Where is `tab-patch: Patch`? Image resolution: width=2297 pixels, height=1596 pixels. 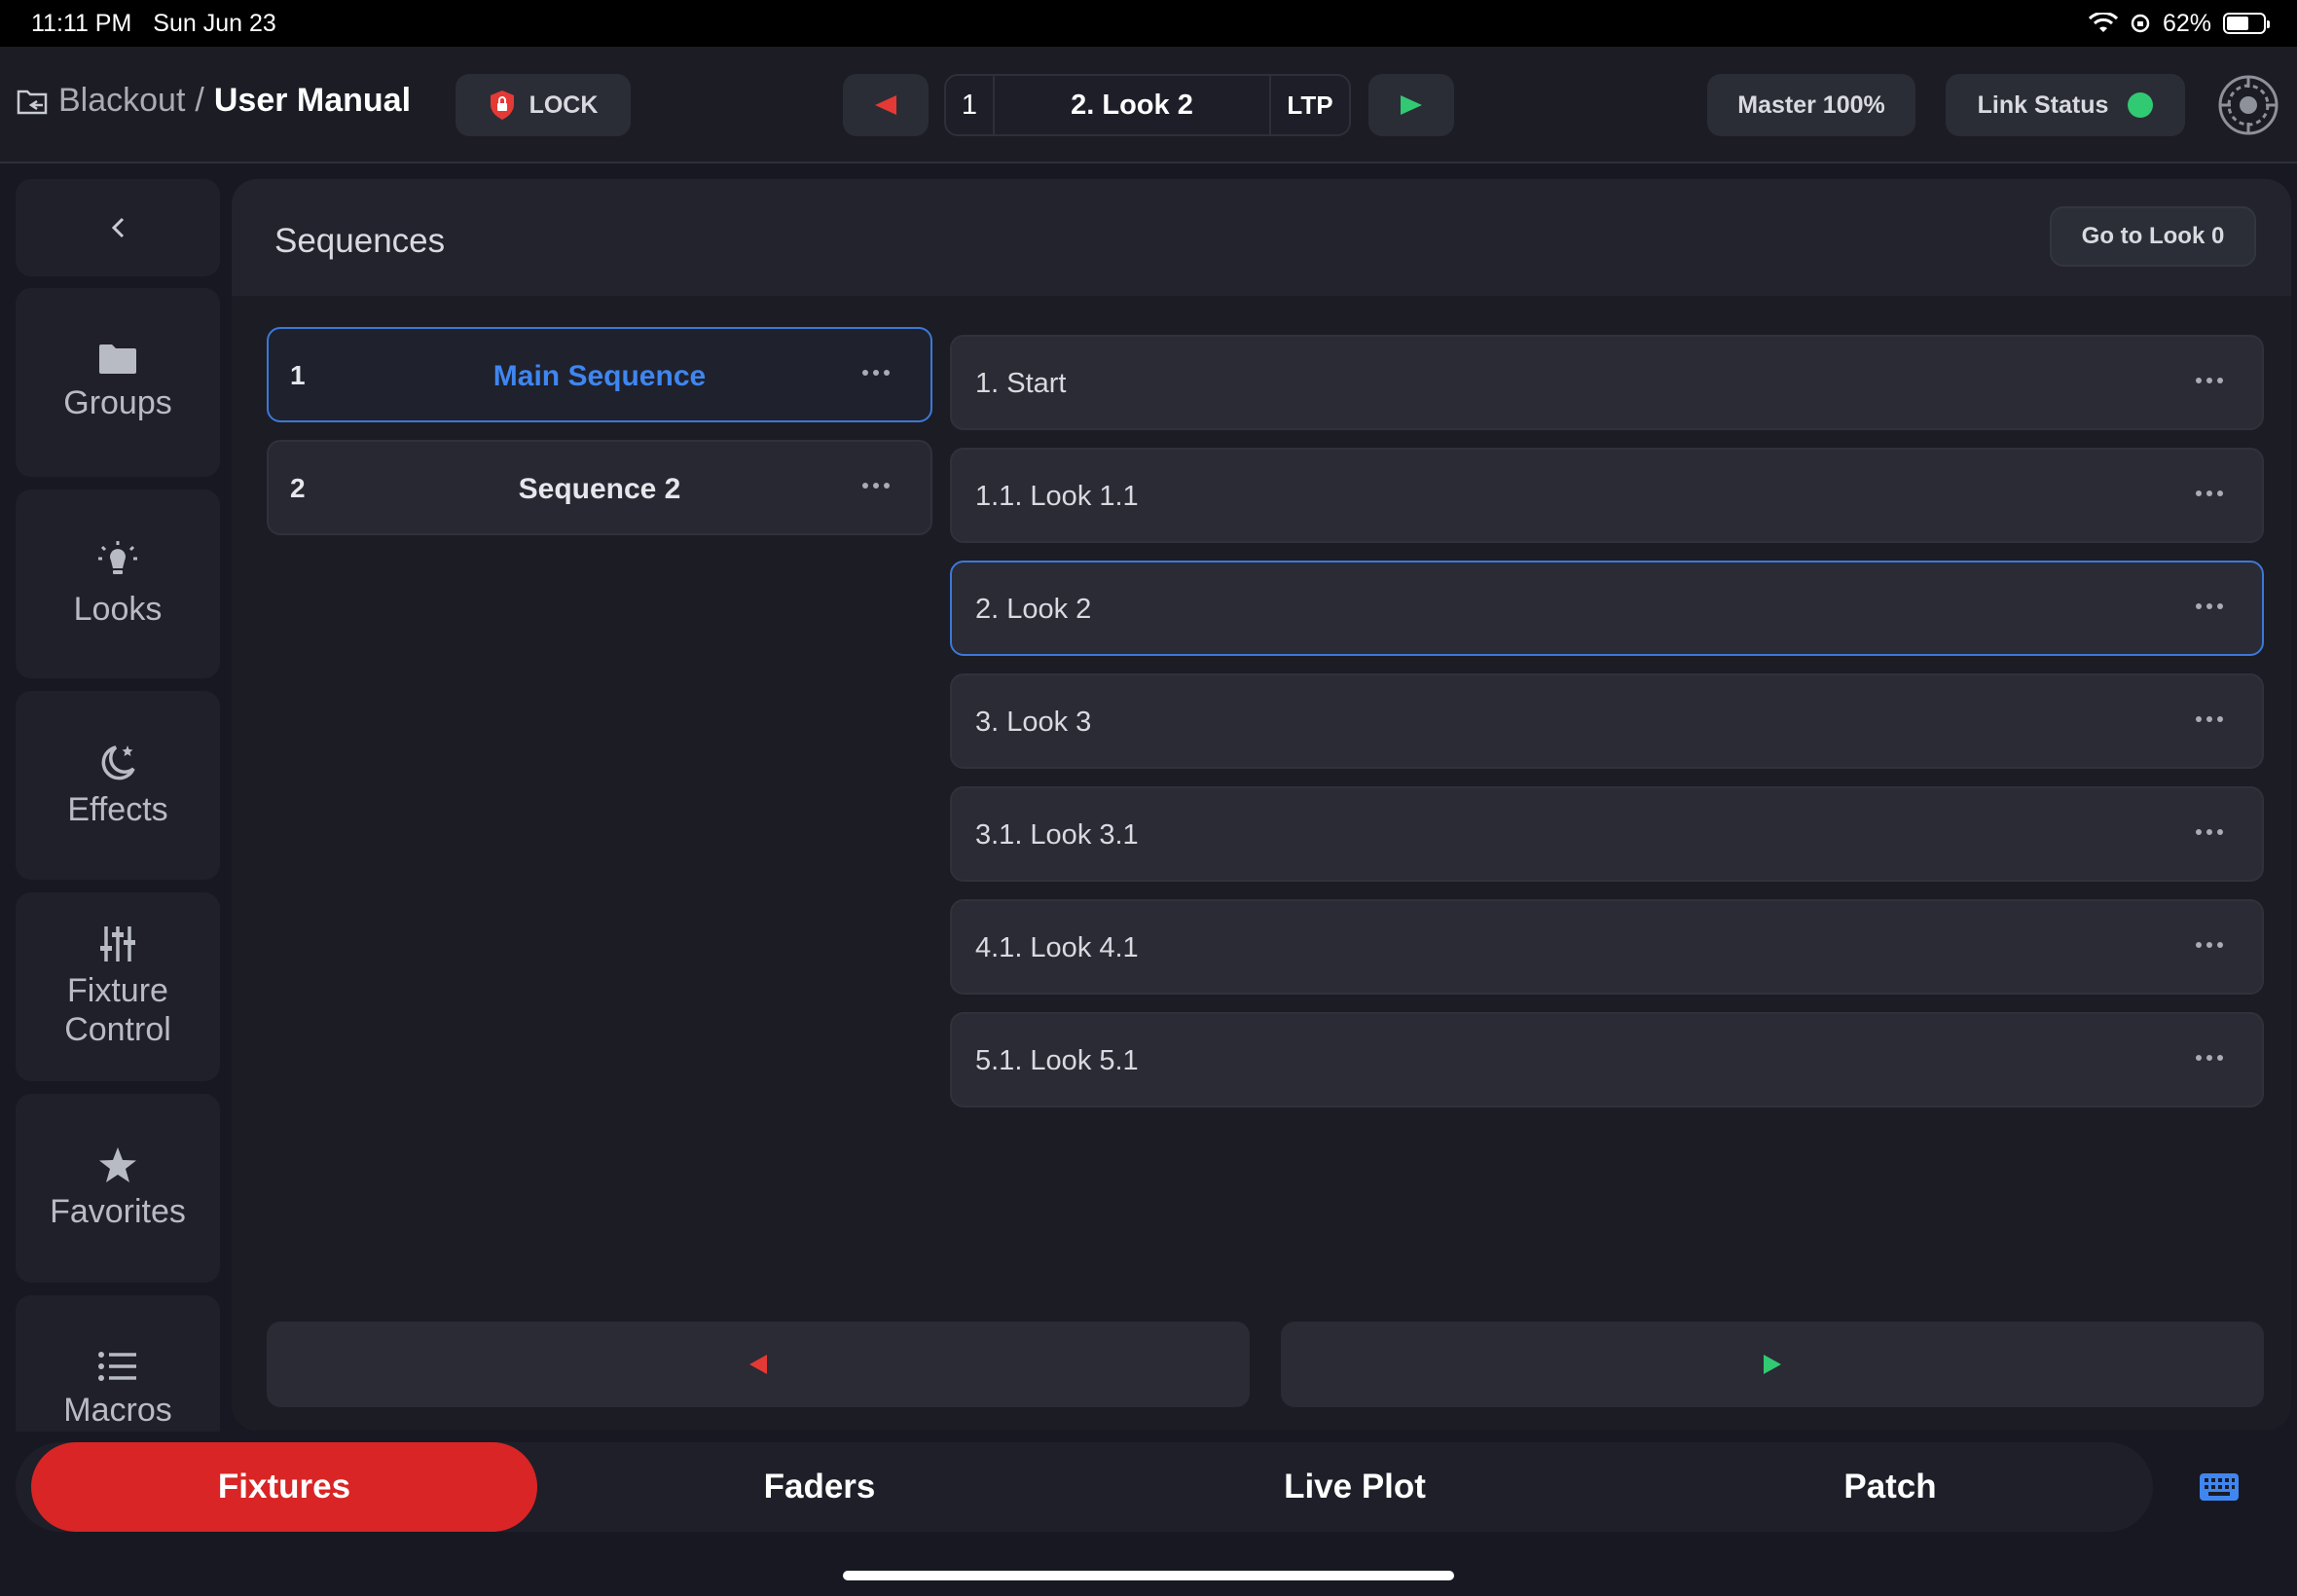 tab-patch: Patch is located at coordinates (1890, 1487).